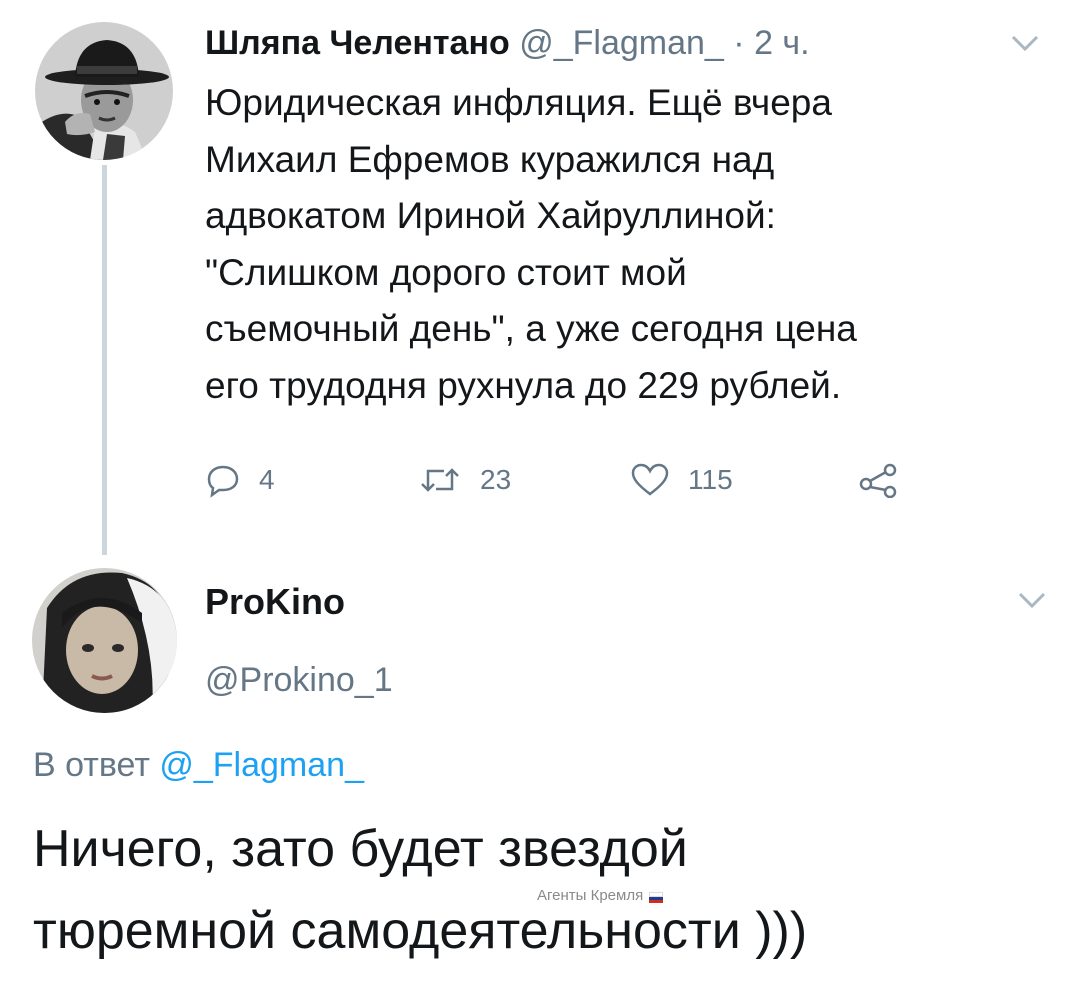 This screenshot has width=1080, height=981. I want to click on tweet-actions: 4 23 115, so click(540, 480).